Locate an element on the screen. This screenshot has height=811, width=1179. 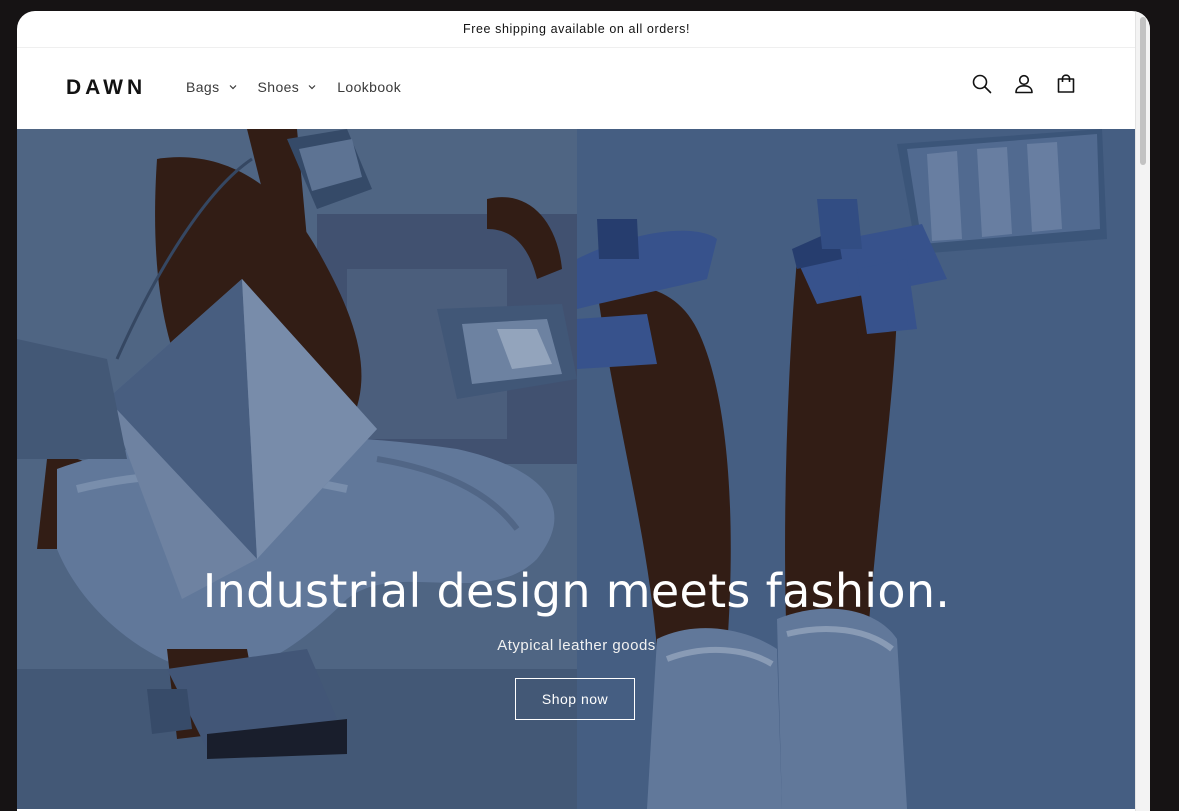
cart-icon is located at coordinates (1066, 83).